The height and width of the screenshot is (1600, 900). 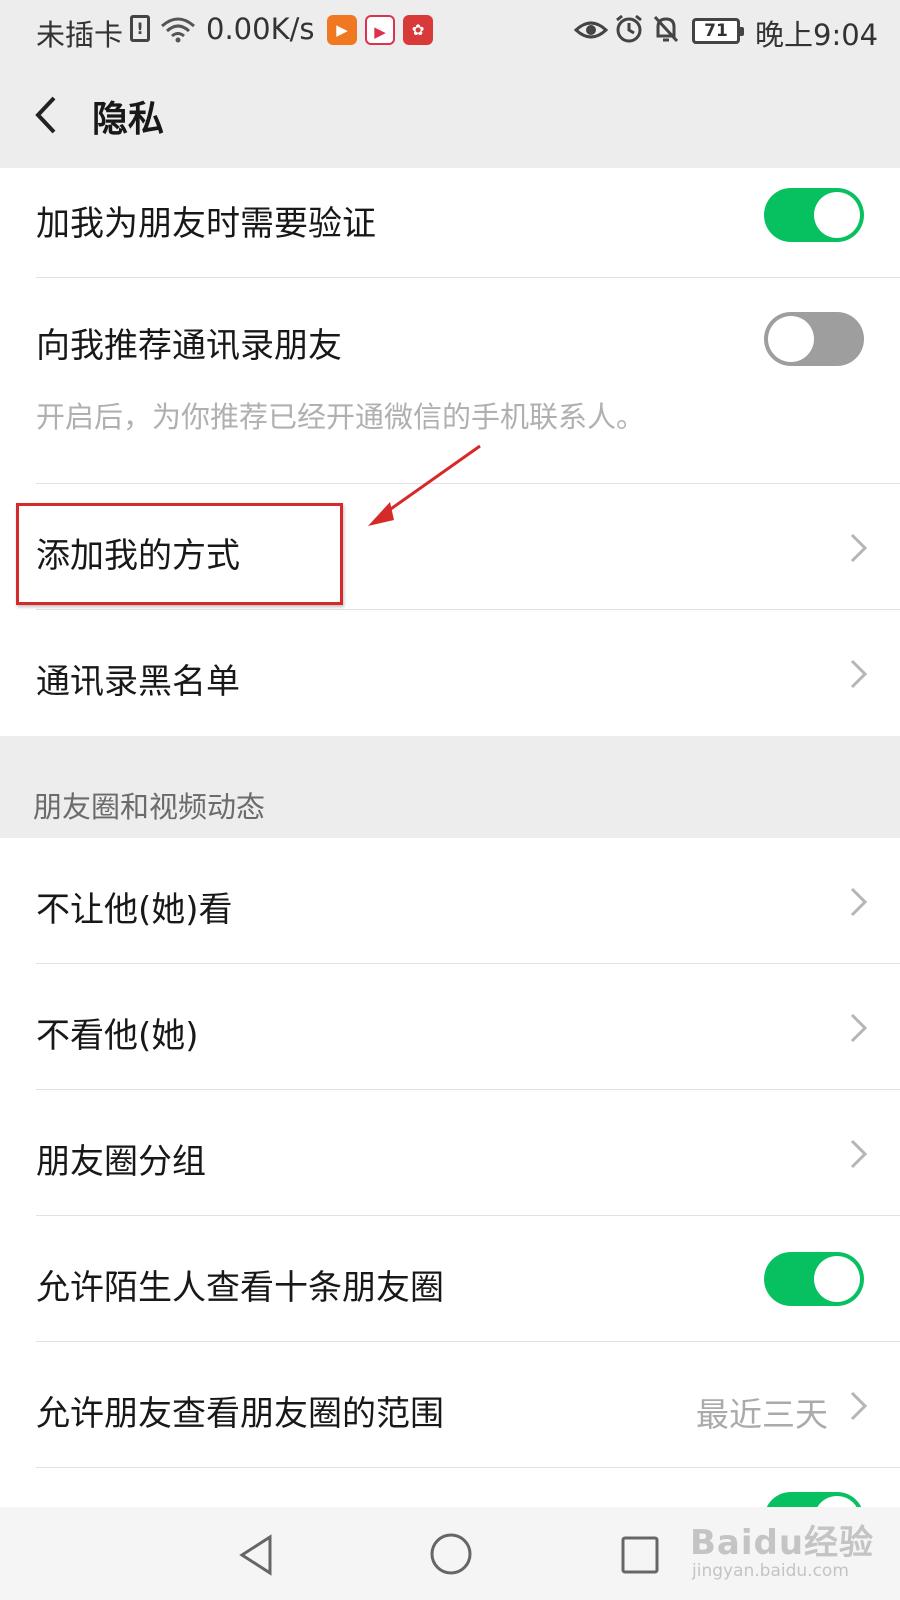 What do you see at coordinates (450, 787) in the screenshot?
I see `section-header-moments: 朋友圈和视频动态` at bounding box center [450, 787].